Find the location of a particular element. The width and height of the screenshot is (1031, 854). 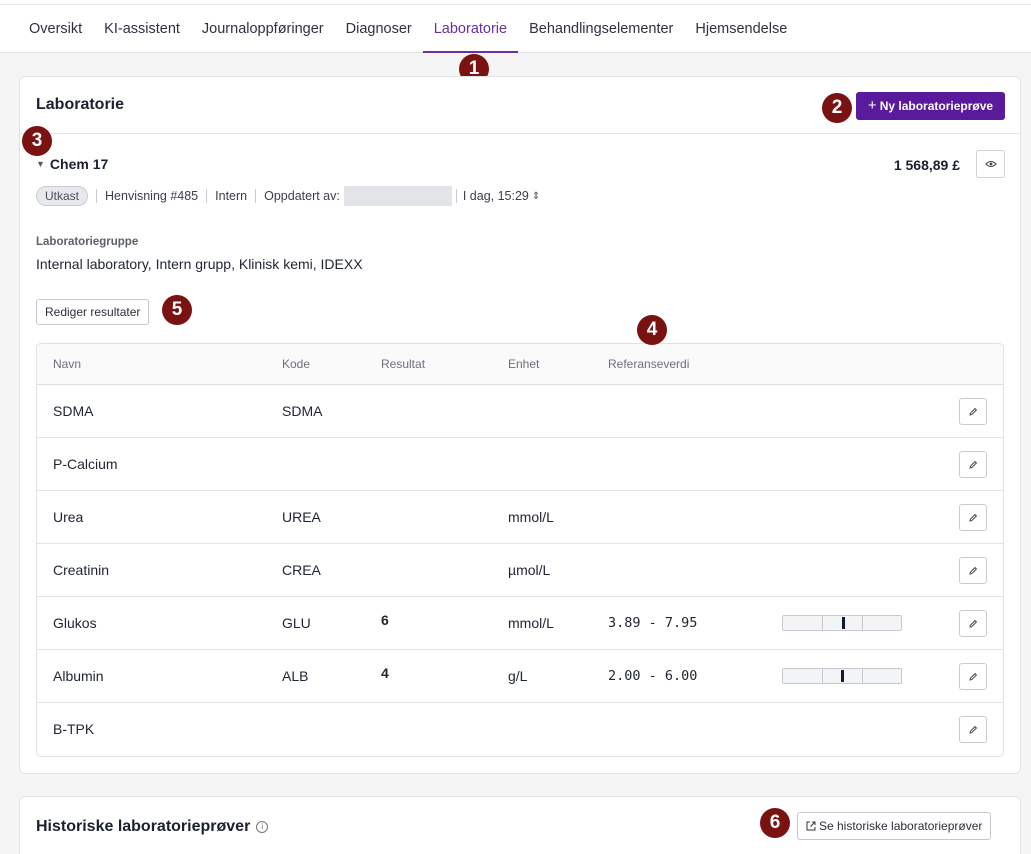

tab-oversikt: Oversikt is located at coordinates (55, 29).